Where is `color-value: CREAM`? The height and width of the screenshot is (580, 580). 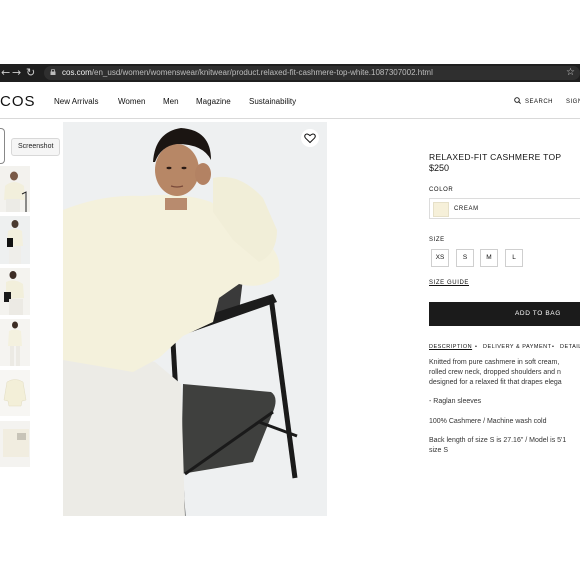 color-value: CREAM is located at coordinates (466, 209).